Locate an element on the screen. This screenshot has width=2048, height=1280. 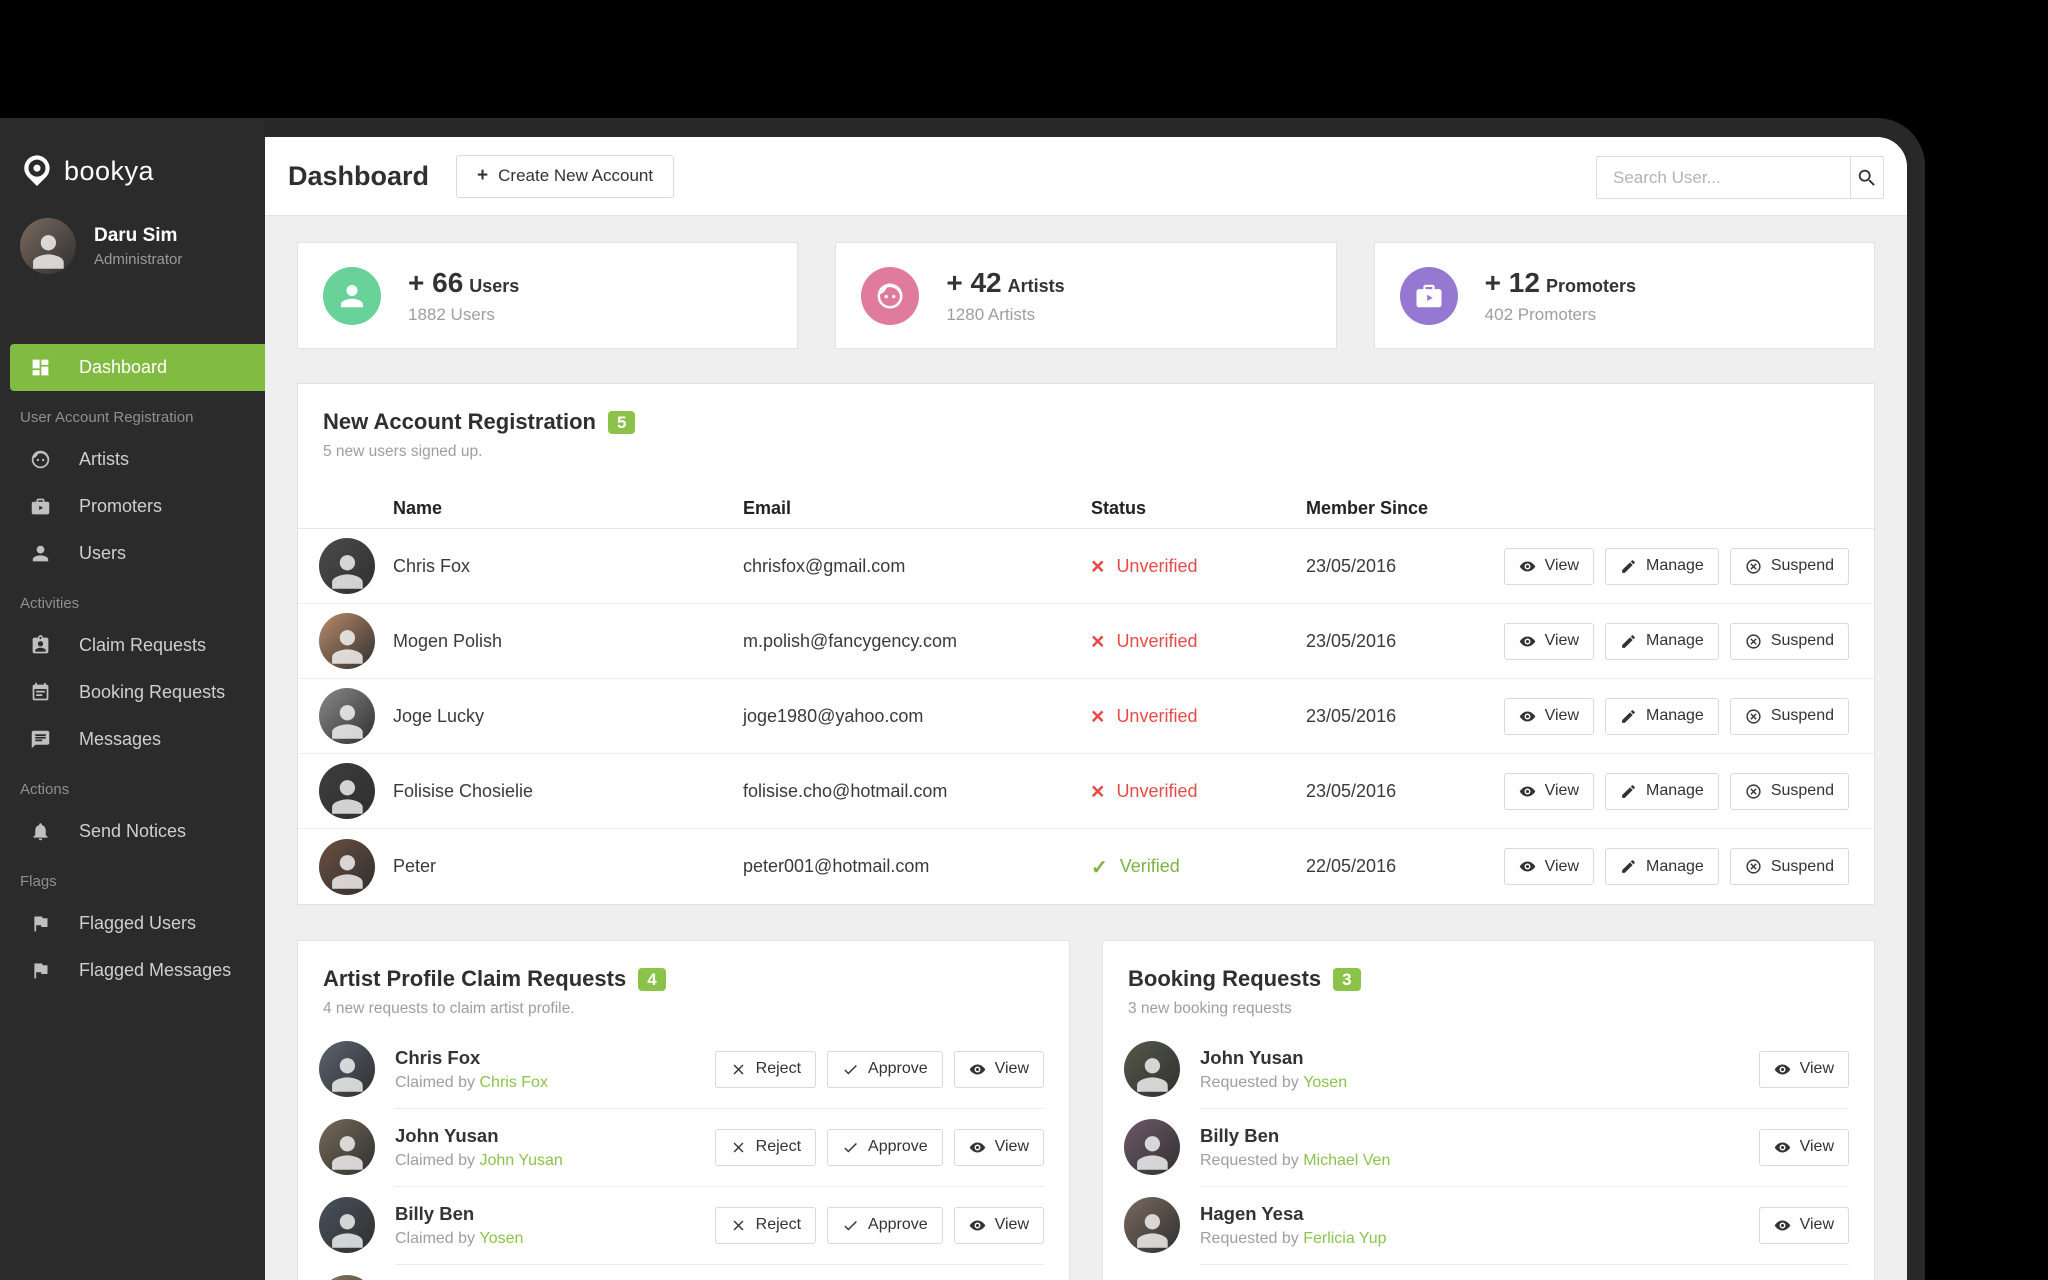
requester-link: Ferlicia Yup is located at coordinates (1344, 1238).